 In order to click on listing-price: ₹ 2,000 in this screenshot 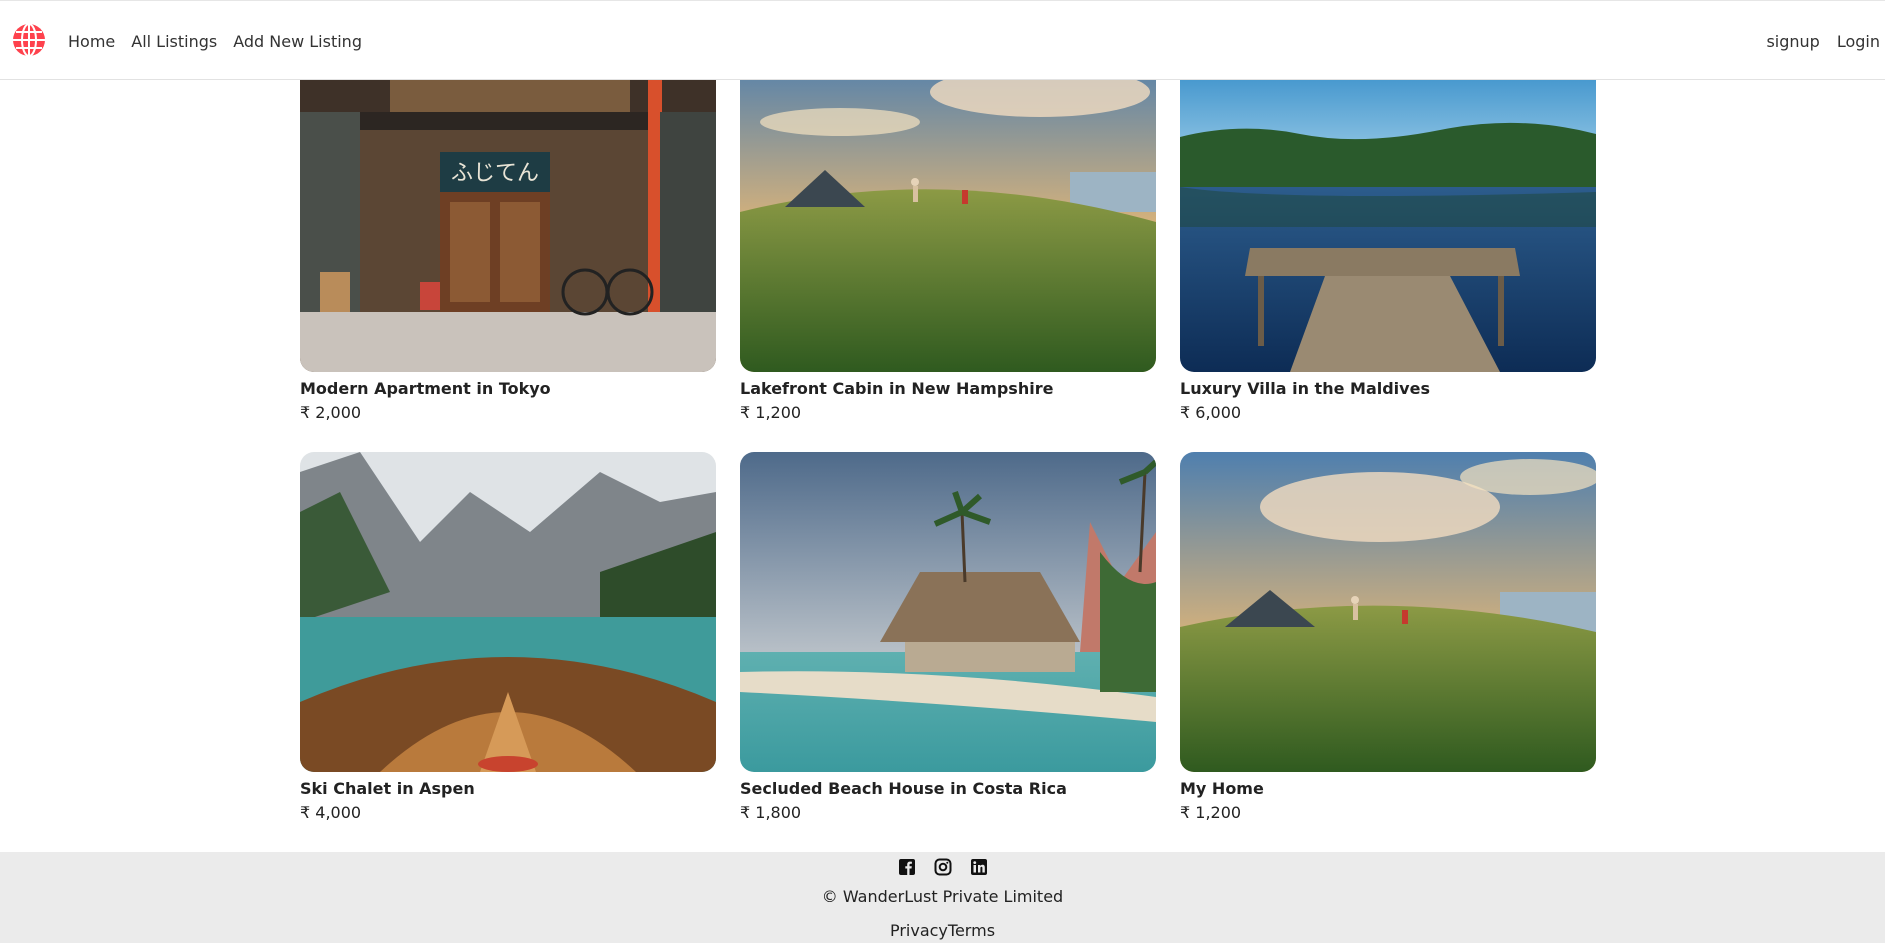, I will do `click(331, 412)`.